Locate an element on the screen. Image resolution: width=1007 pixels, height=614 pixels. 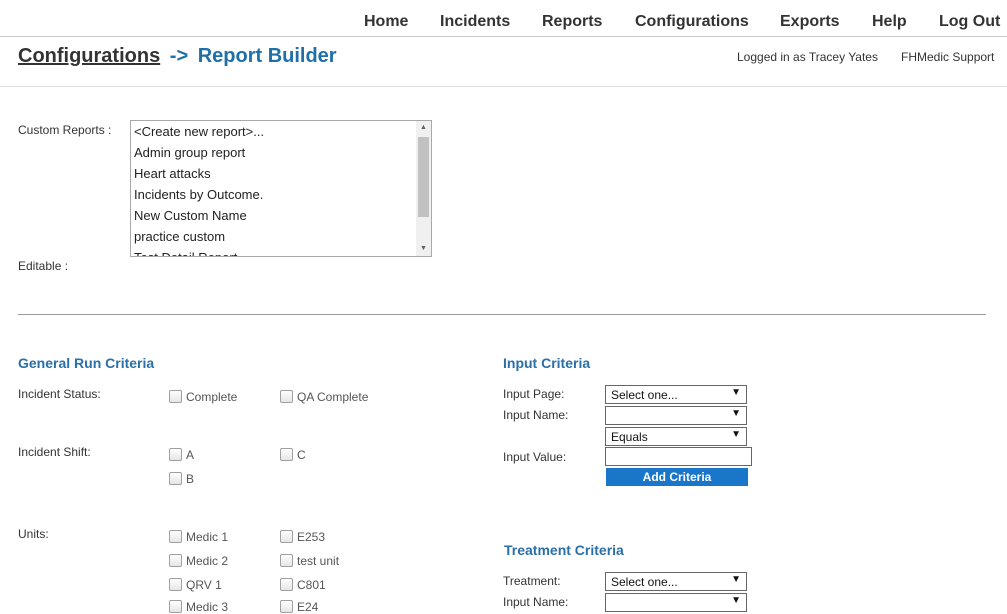
status-qa-complete-checkbox is located at coordinates (286, 396).